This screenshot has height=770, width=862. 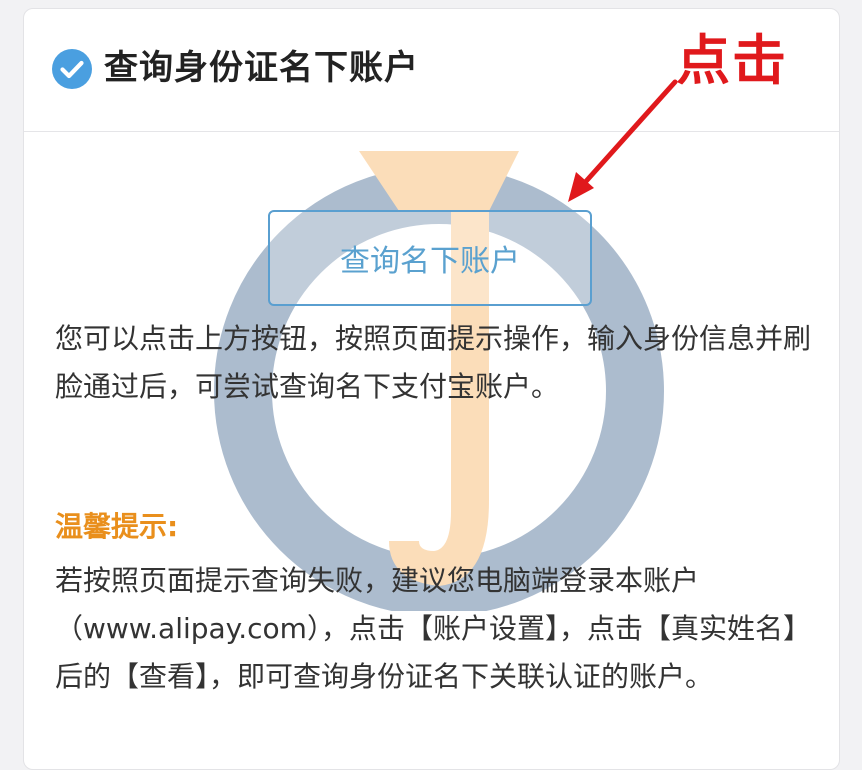 What do you see at coordinates (117, 526) in the screenshot?
I see `tip-title: 温馨提示:` at bounding box center [117, 526].